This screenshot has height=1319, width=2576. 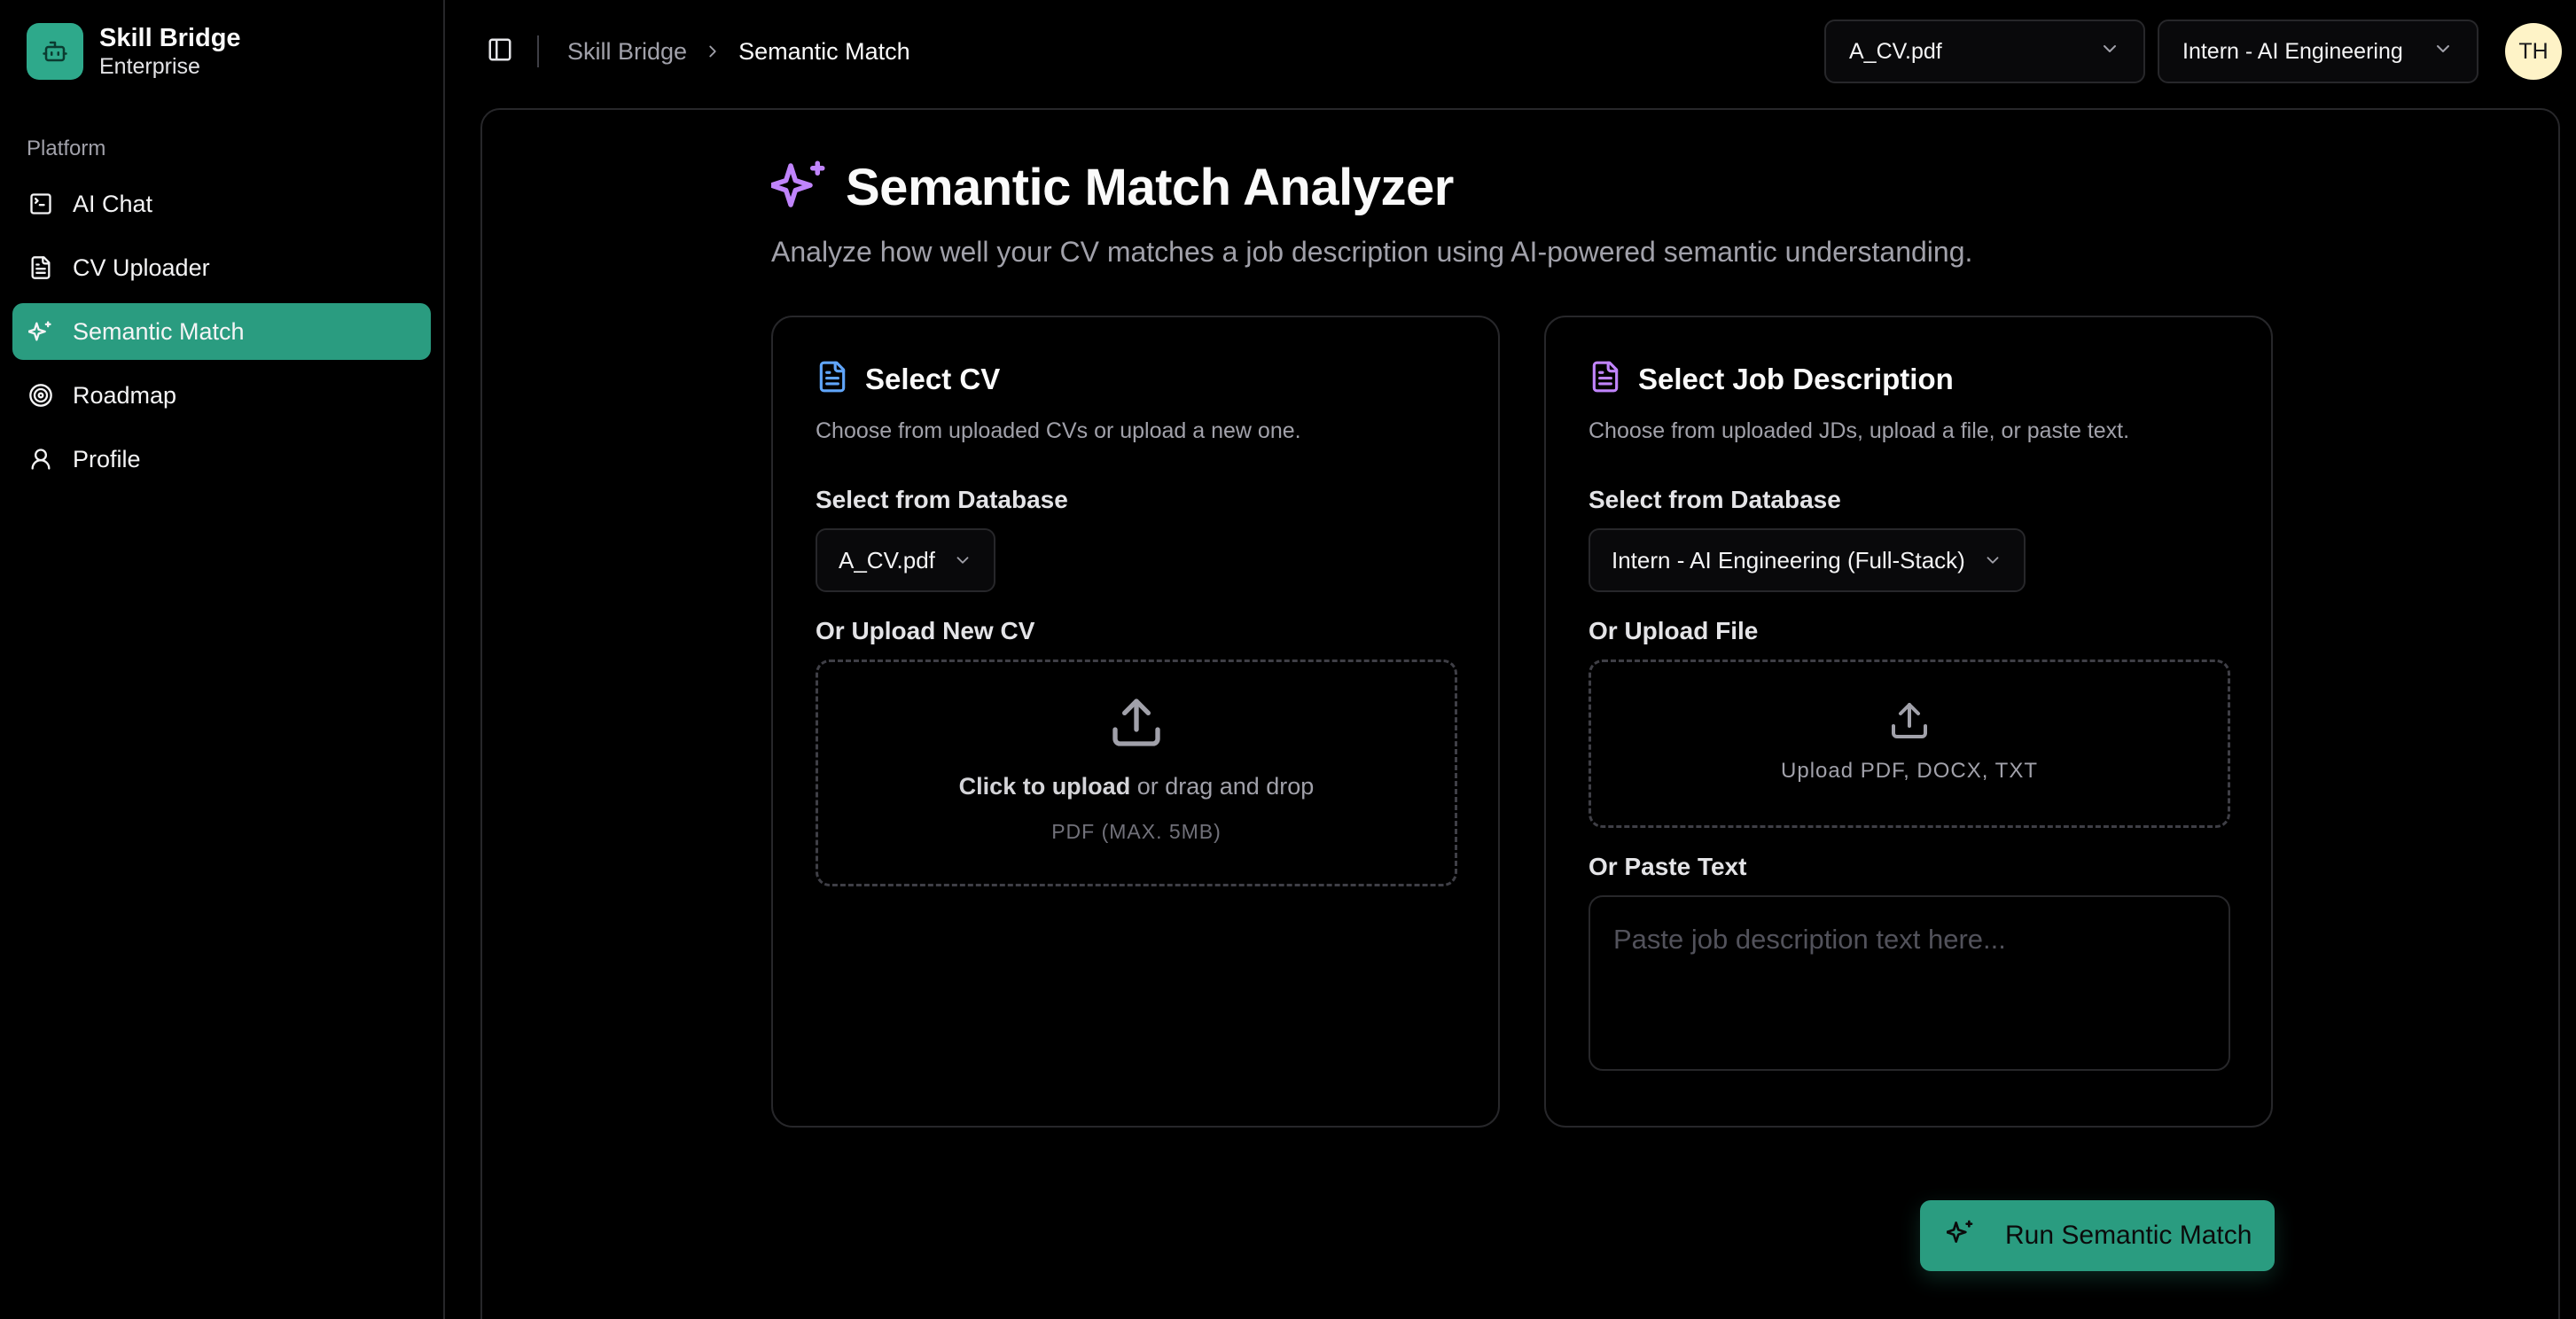 I want to click on jd-db-select: Intern - AI Engineering (Full-Stack), so click(x=1807, y=560).